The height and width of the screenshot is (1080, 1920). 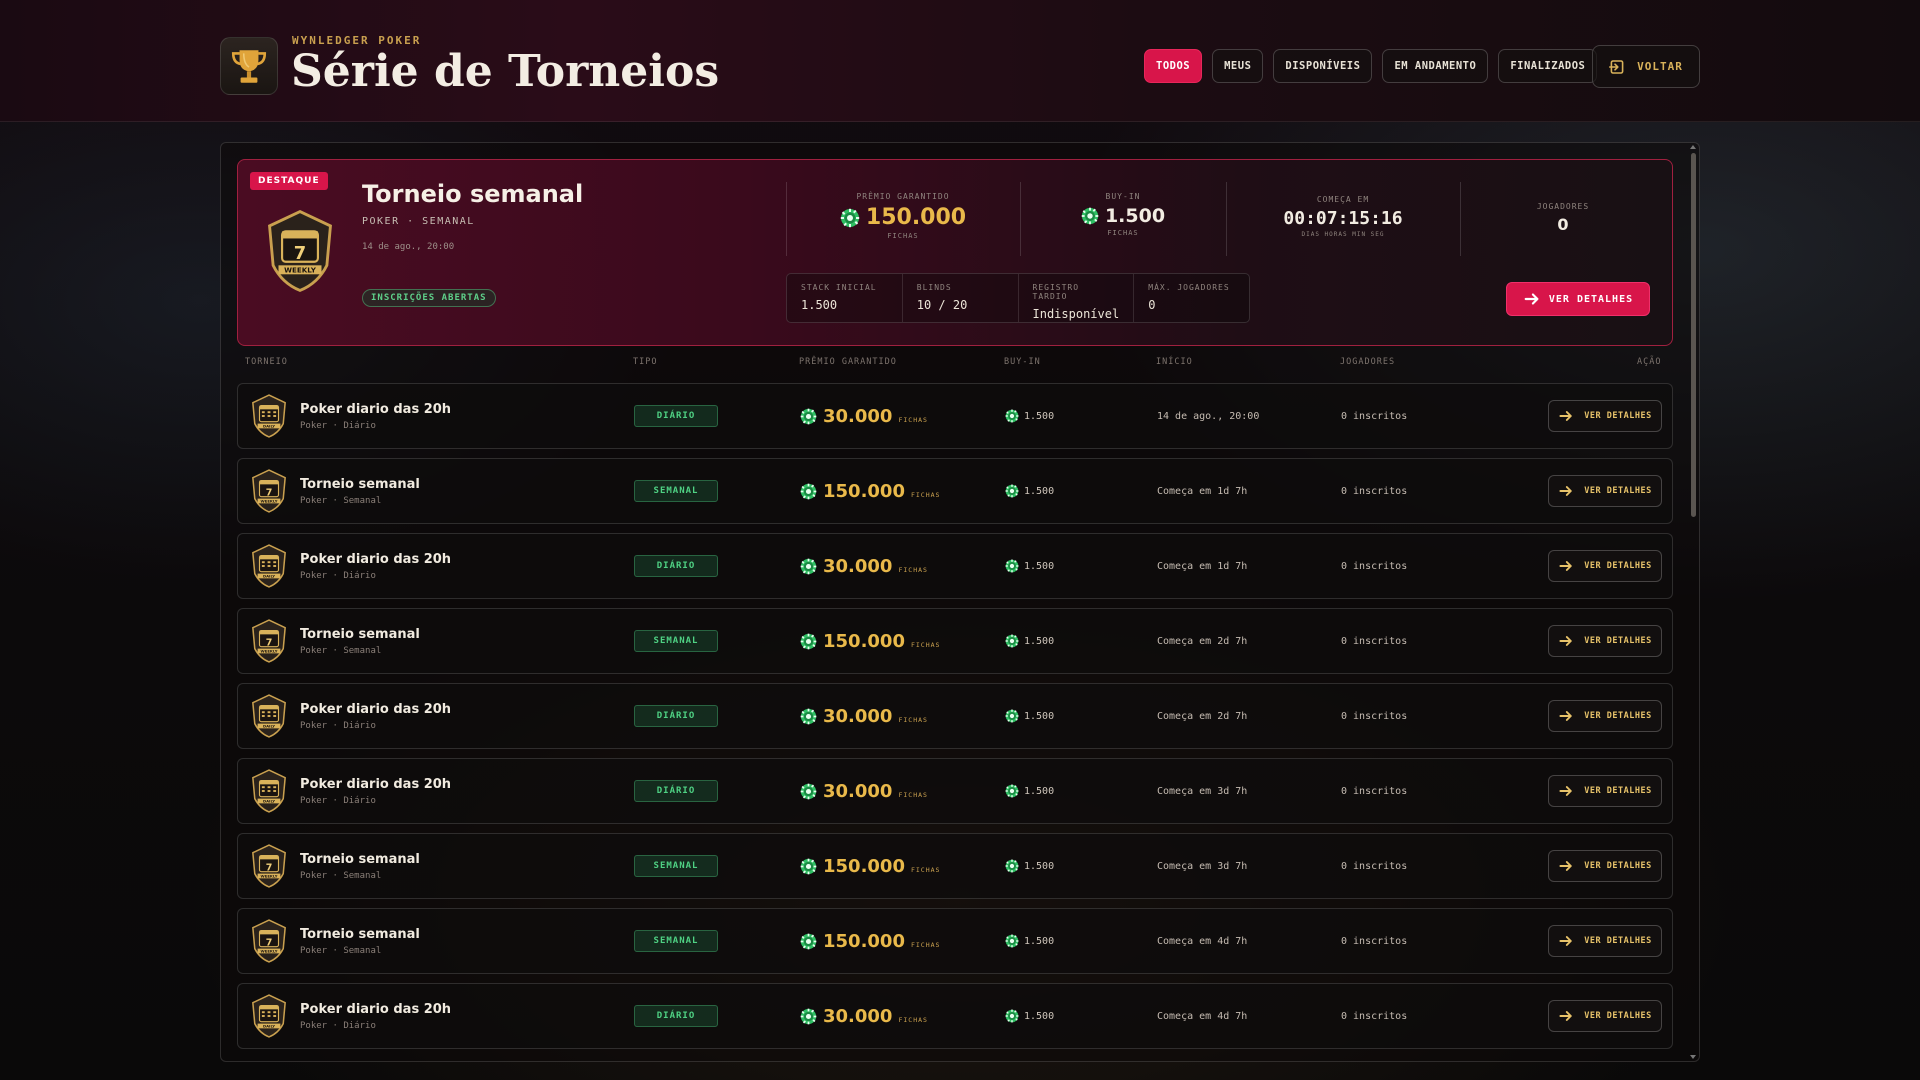 What do you see at coordinates (429, 298) in the screenshot?
I see `registration-status-badge: INSCRIÇÕES ABERTAS` at bounding box center [429, 298].